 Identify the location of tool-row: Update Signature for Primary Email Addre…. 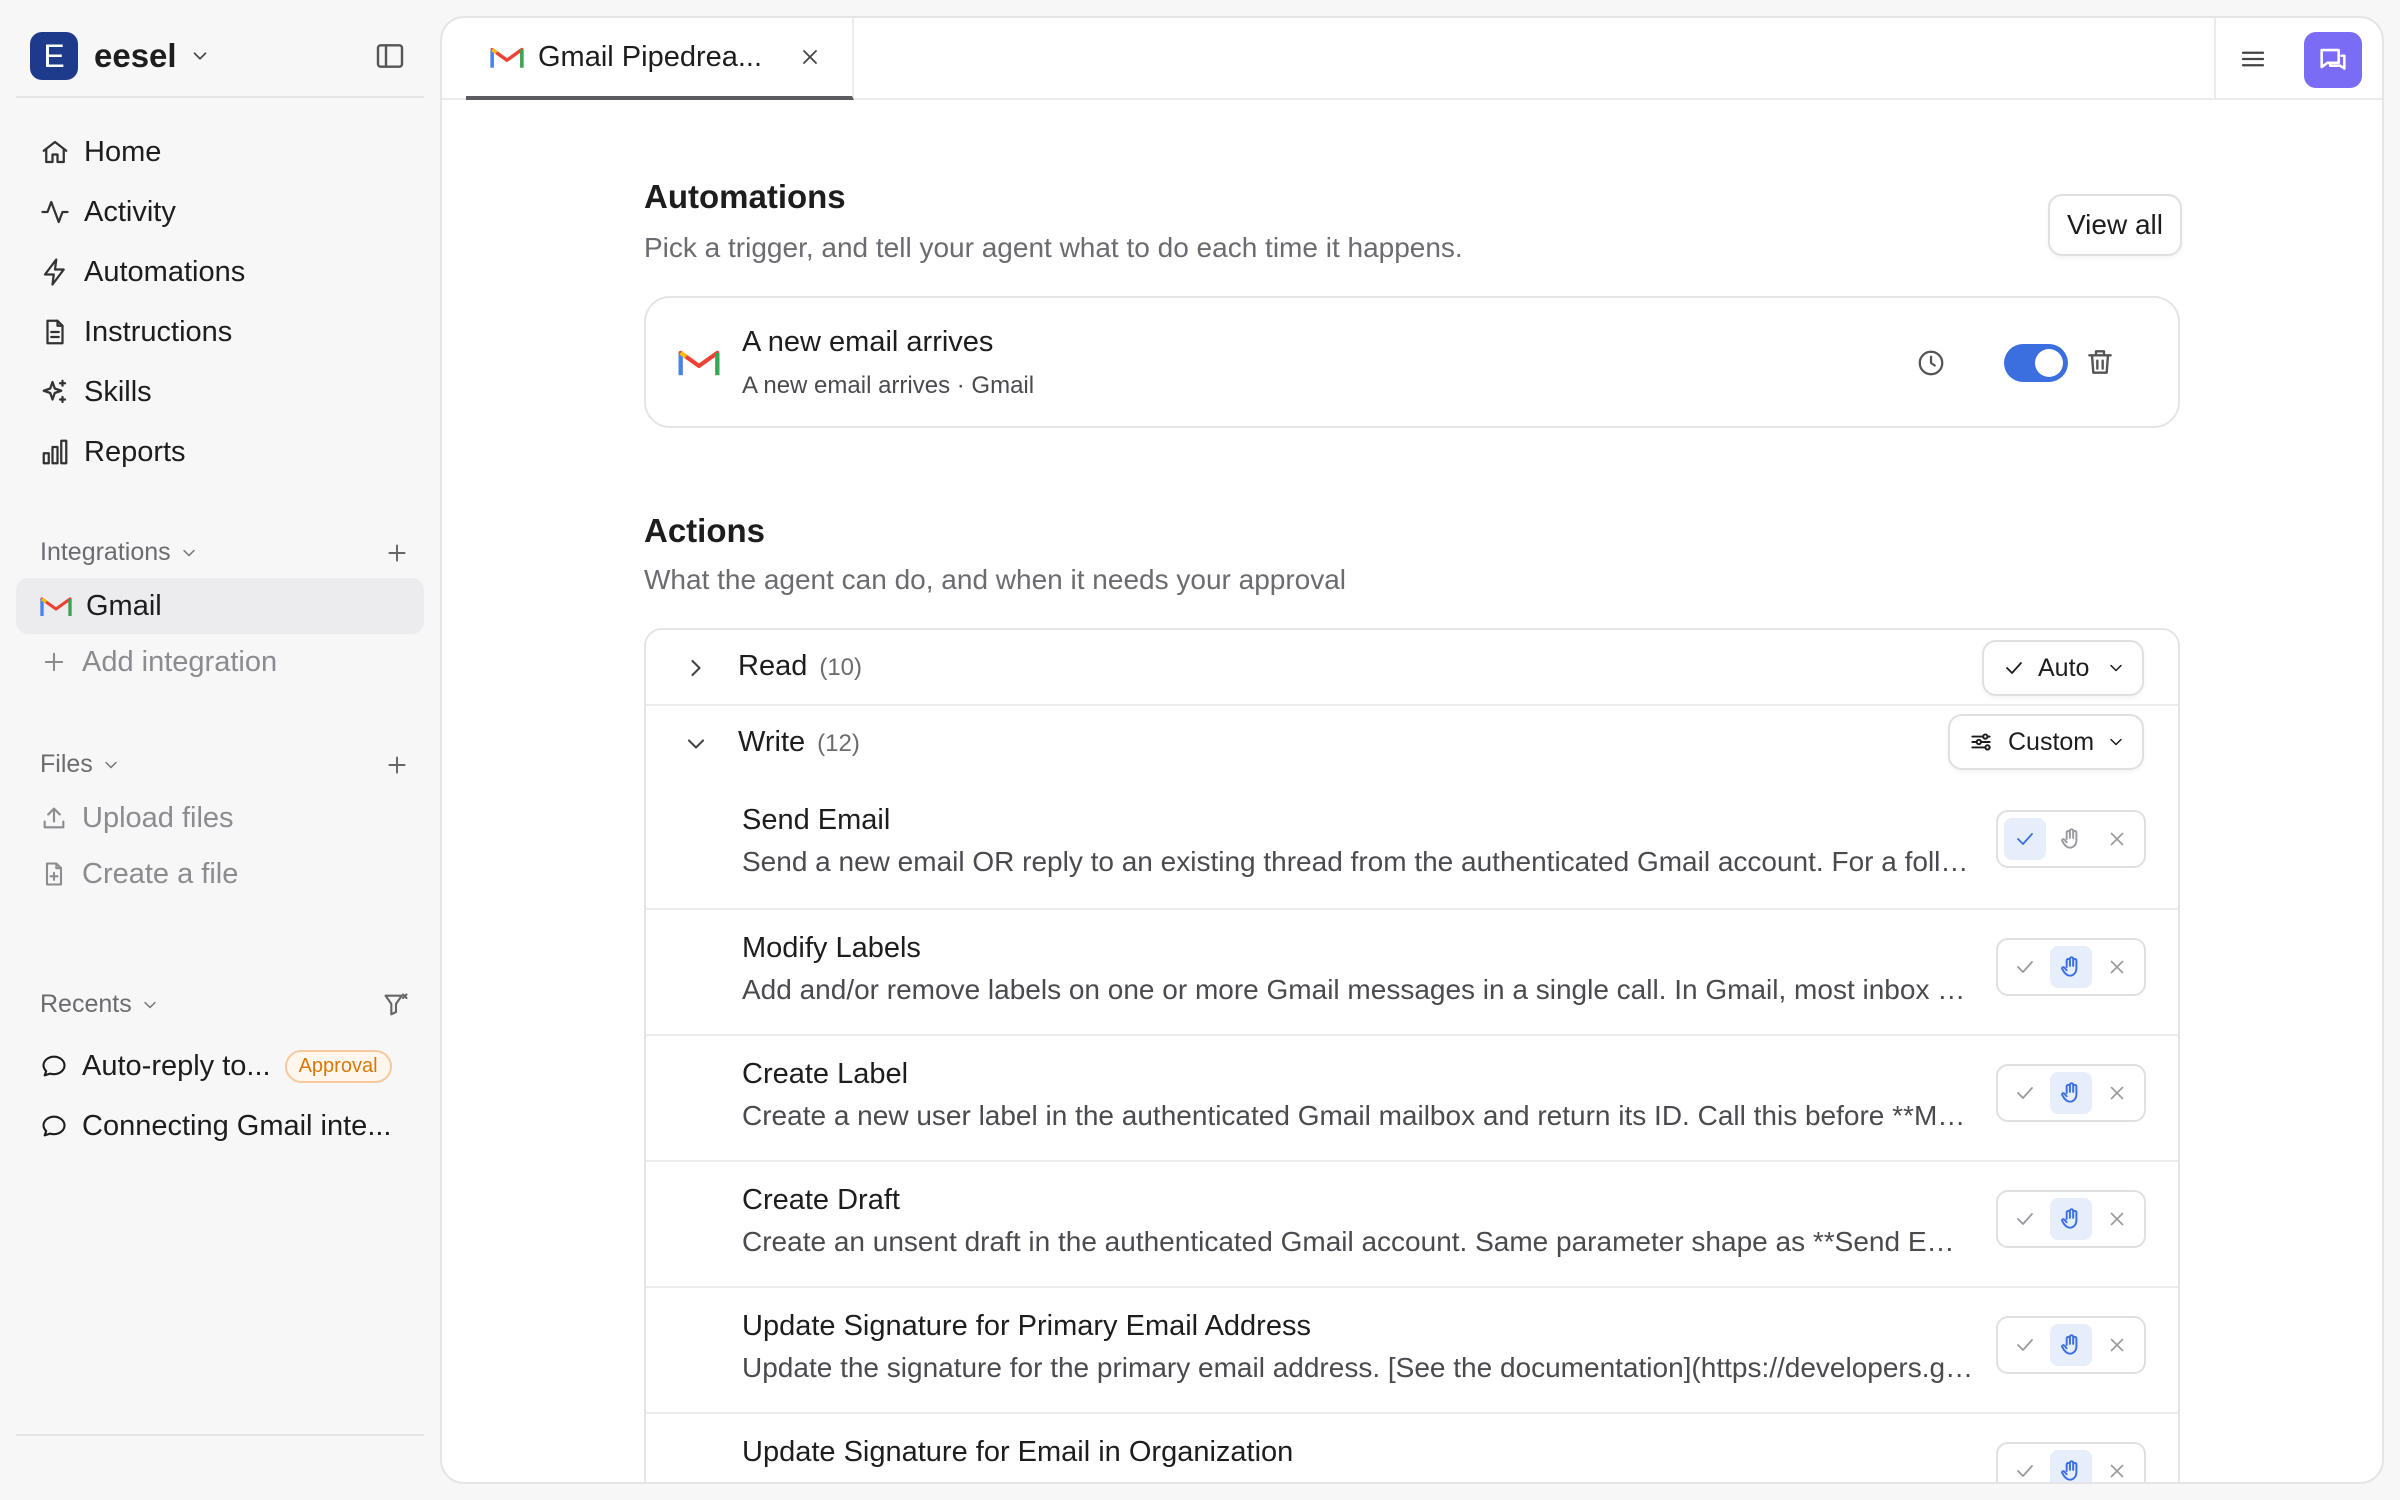
(1412, 1349).